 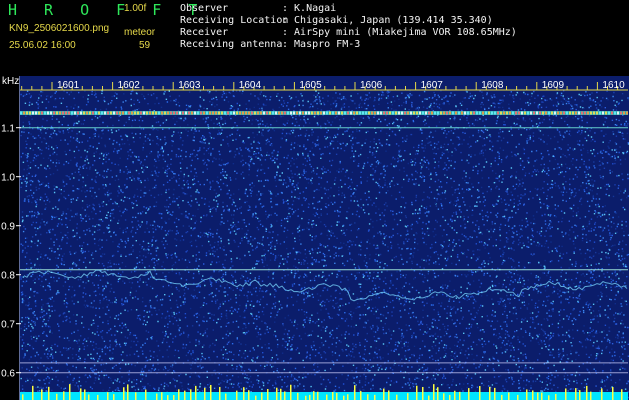 I want to click on x-tick-label: 1601, so click(x=68, y=85).